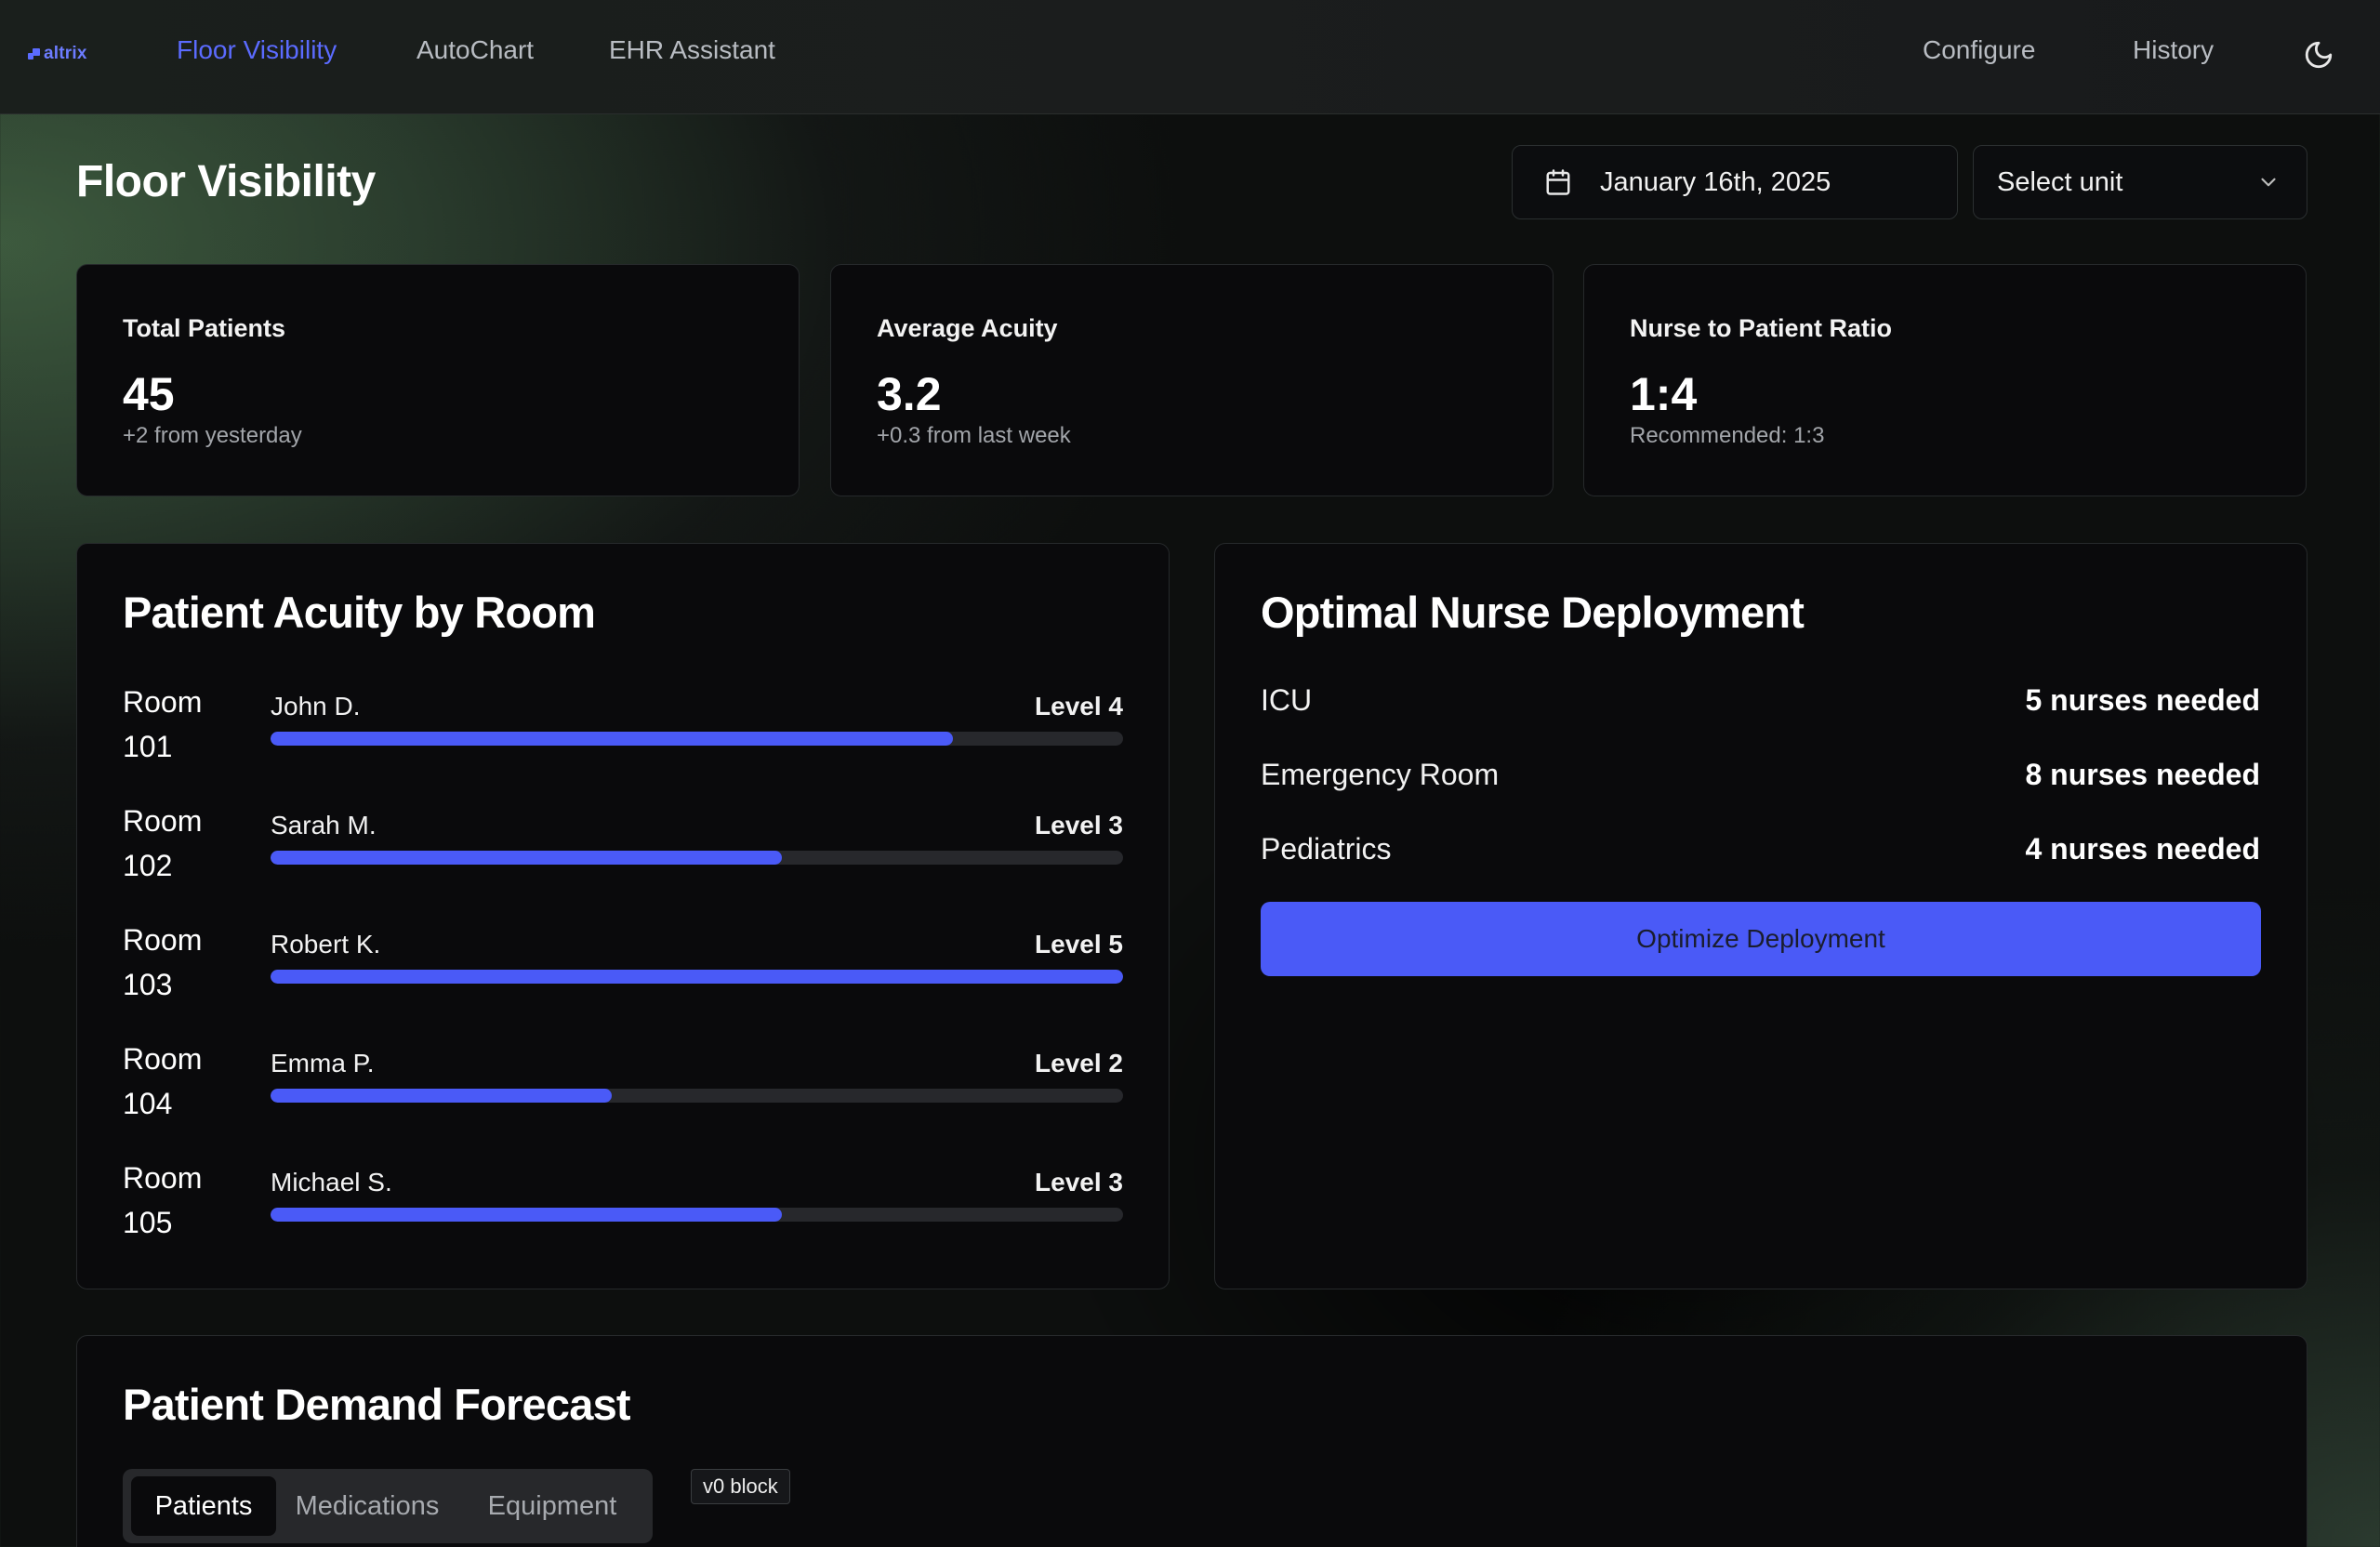 The image size is (2380, 1547). I want to click on date-picker: January 16th, 2025, so click(1735, 182).